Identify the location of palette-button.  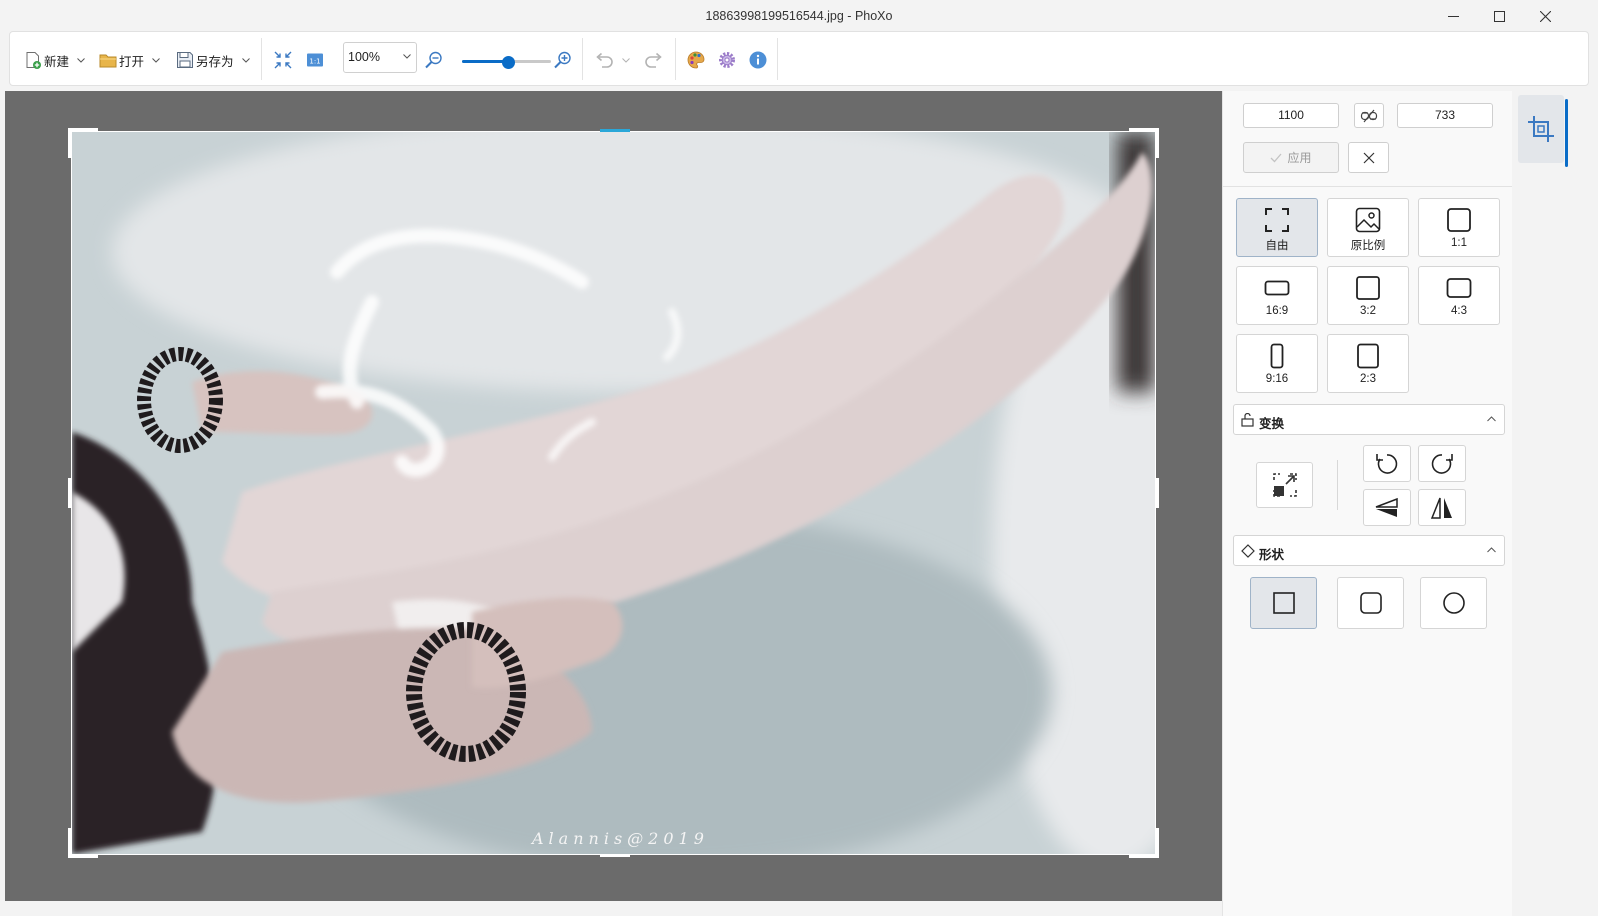
(696, 60).